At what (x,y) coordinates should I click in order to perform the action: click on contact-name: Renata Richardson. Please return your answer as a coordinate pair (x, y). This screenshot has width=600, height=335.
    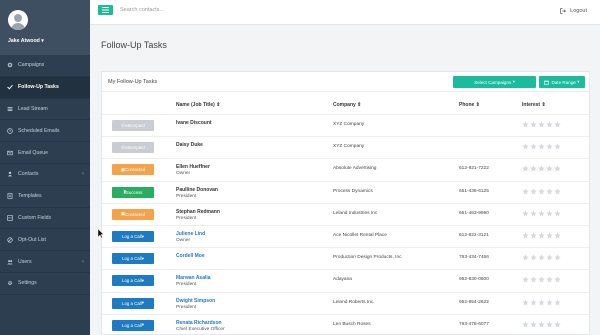
    Looking at the image, I should click on (199, 323).